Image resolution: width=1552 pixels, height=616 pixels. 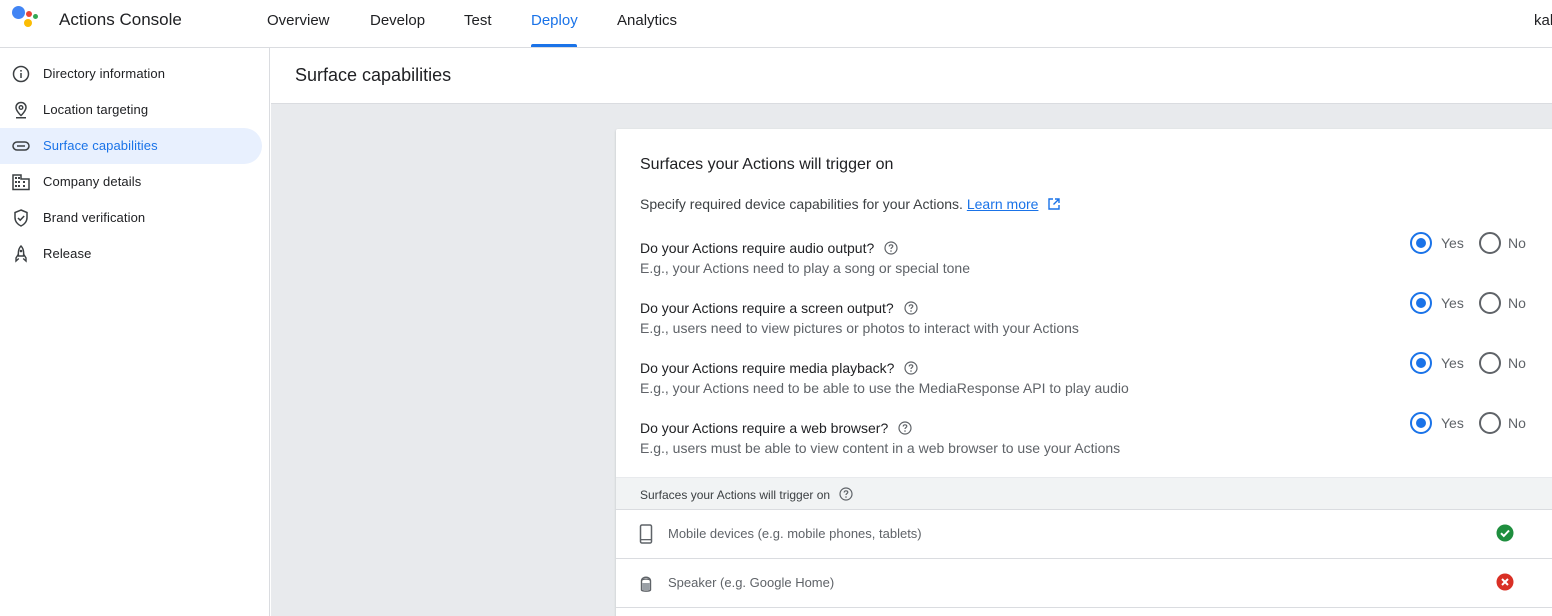 I want to click on sidebar-item-label: Brand verification, so click(x=94, y=217).